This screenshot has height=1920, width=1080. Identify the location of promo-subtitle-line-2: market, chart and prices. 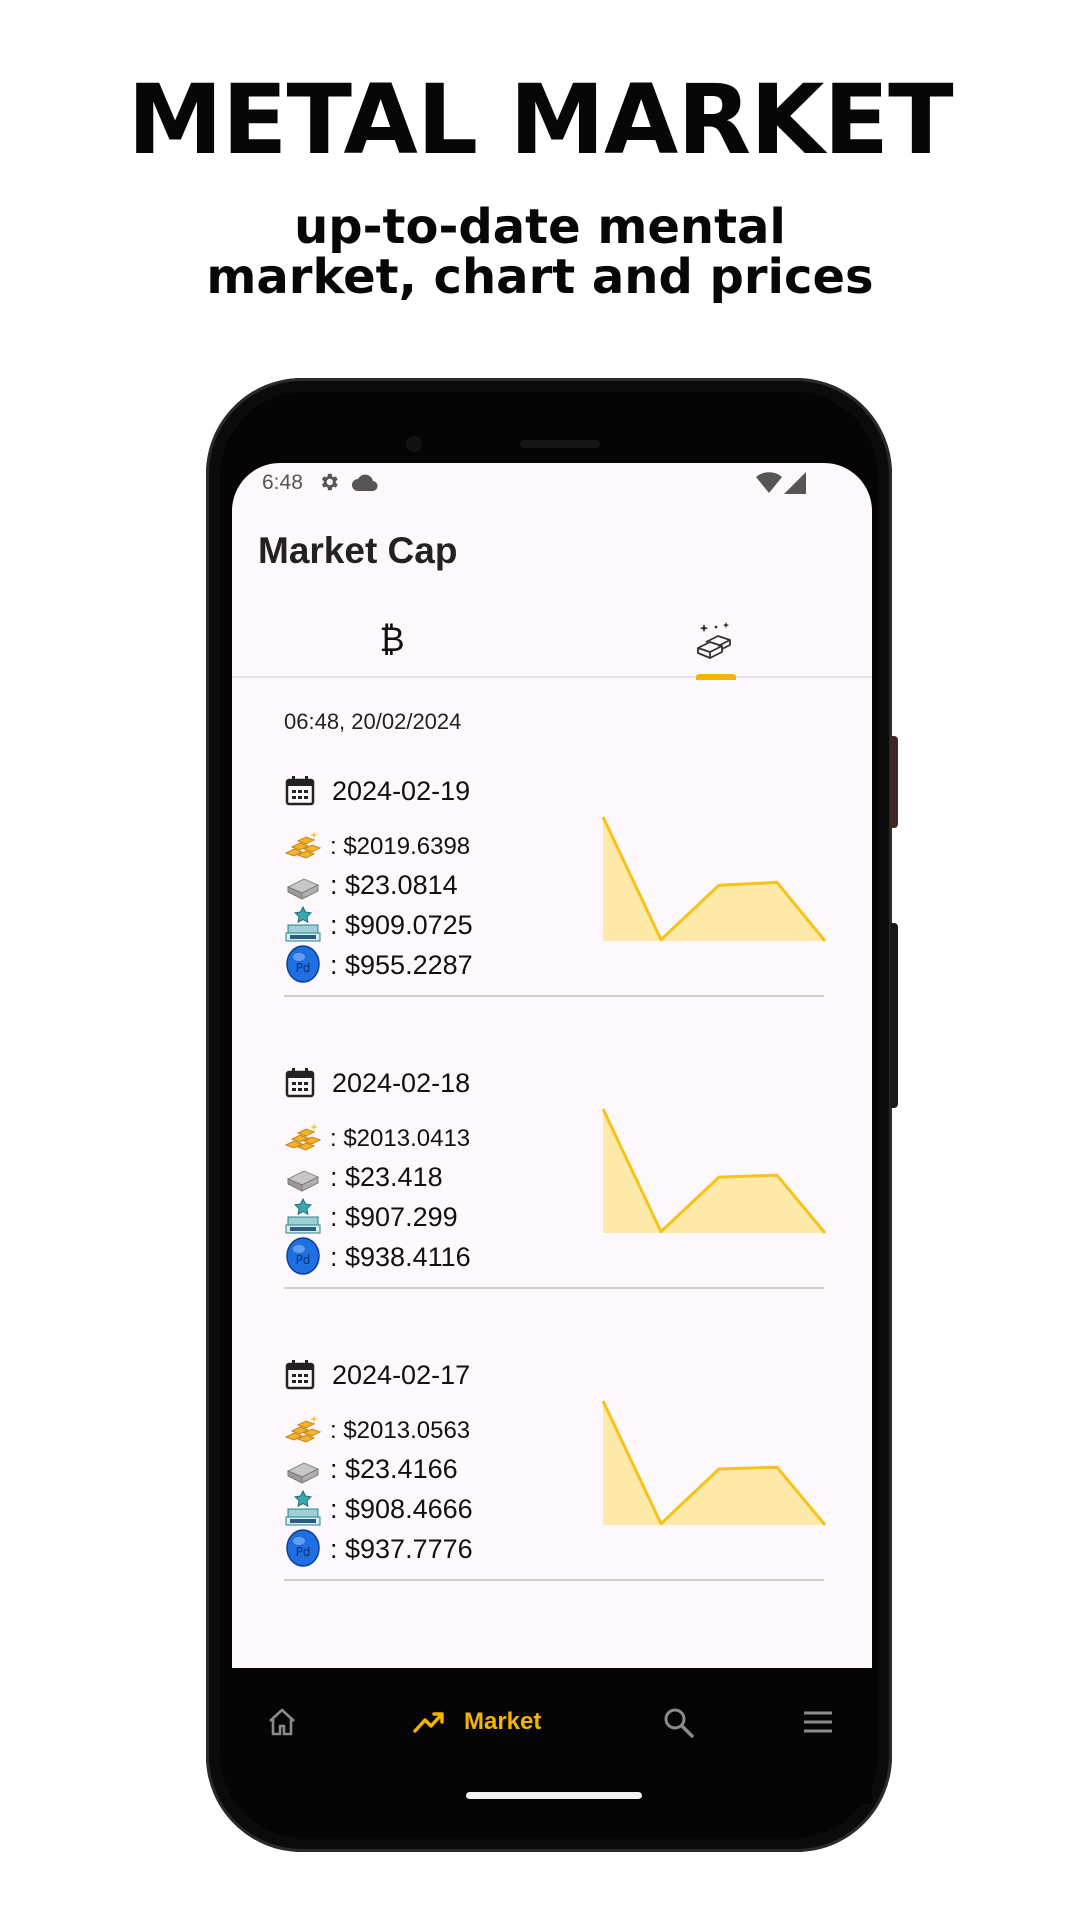
(540, 277).